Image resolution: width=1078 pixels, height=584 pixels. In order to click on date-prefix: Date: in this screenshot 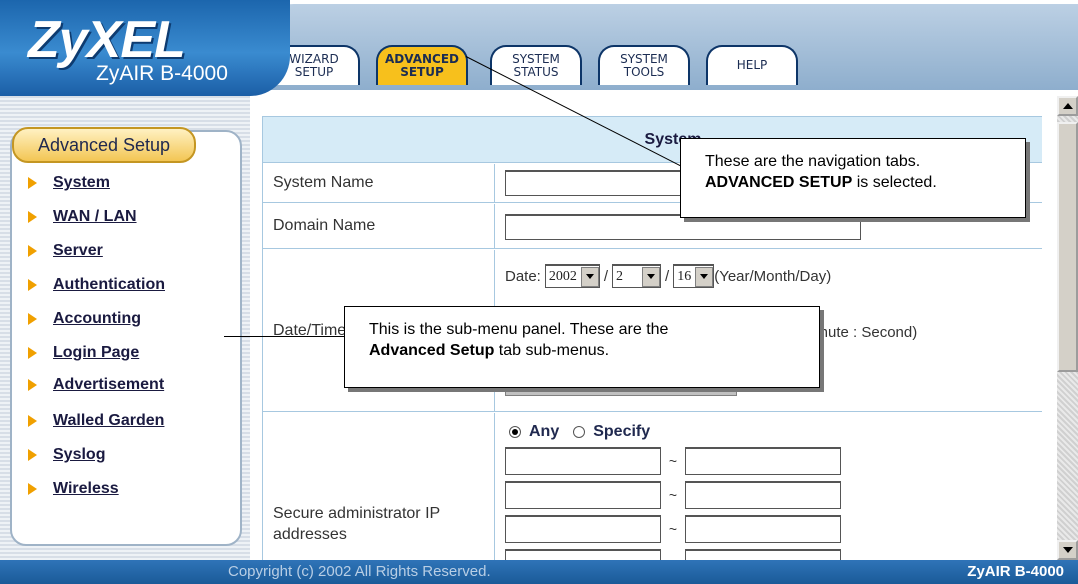, I will do `click(523, 276)`.